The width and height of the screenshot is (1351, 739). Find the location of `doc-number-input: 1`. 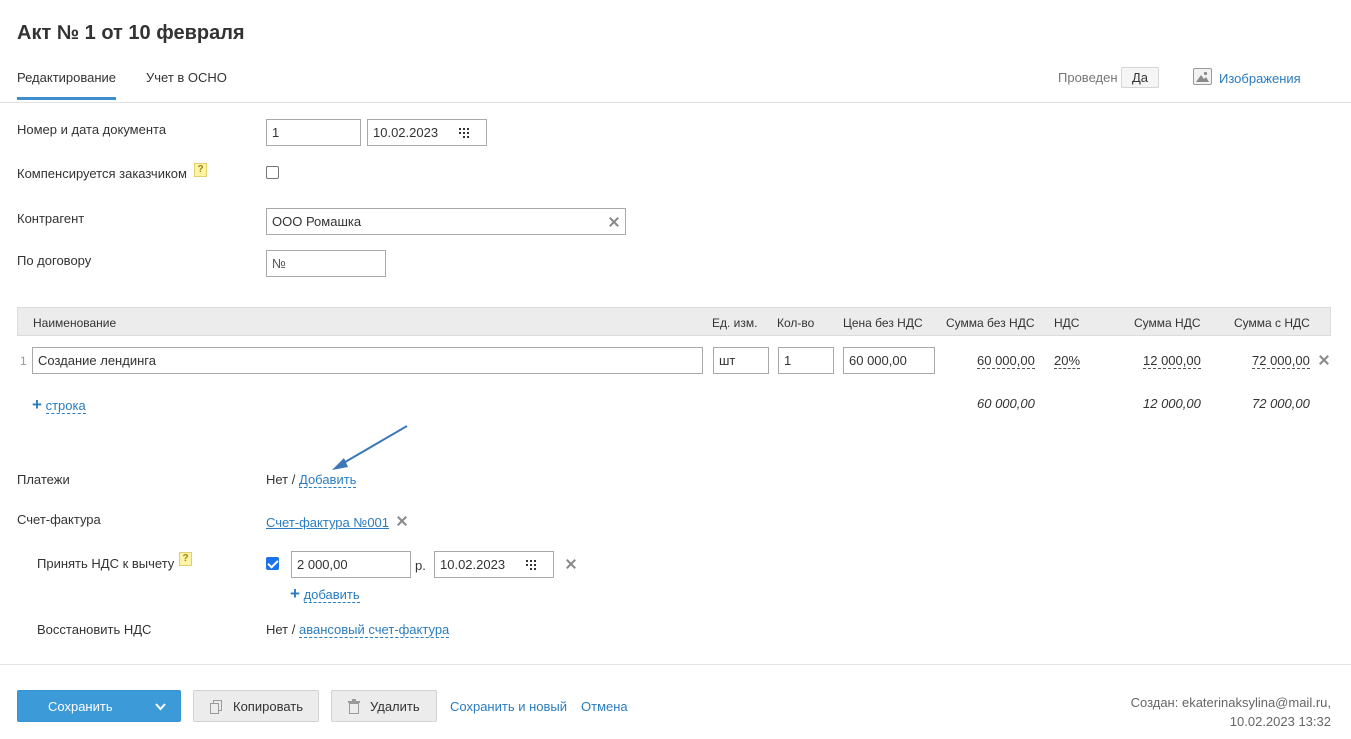

doc-number-input: 1 is located at coordinates (313, 132).